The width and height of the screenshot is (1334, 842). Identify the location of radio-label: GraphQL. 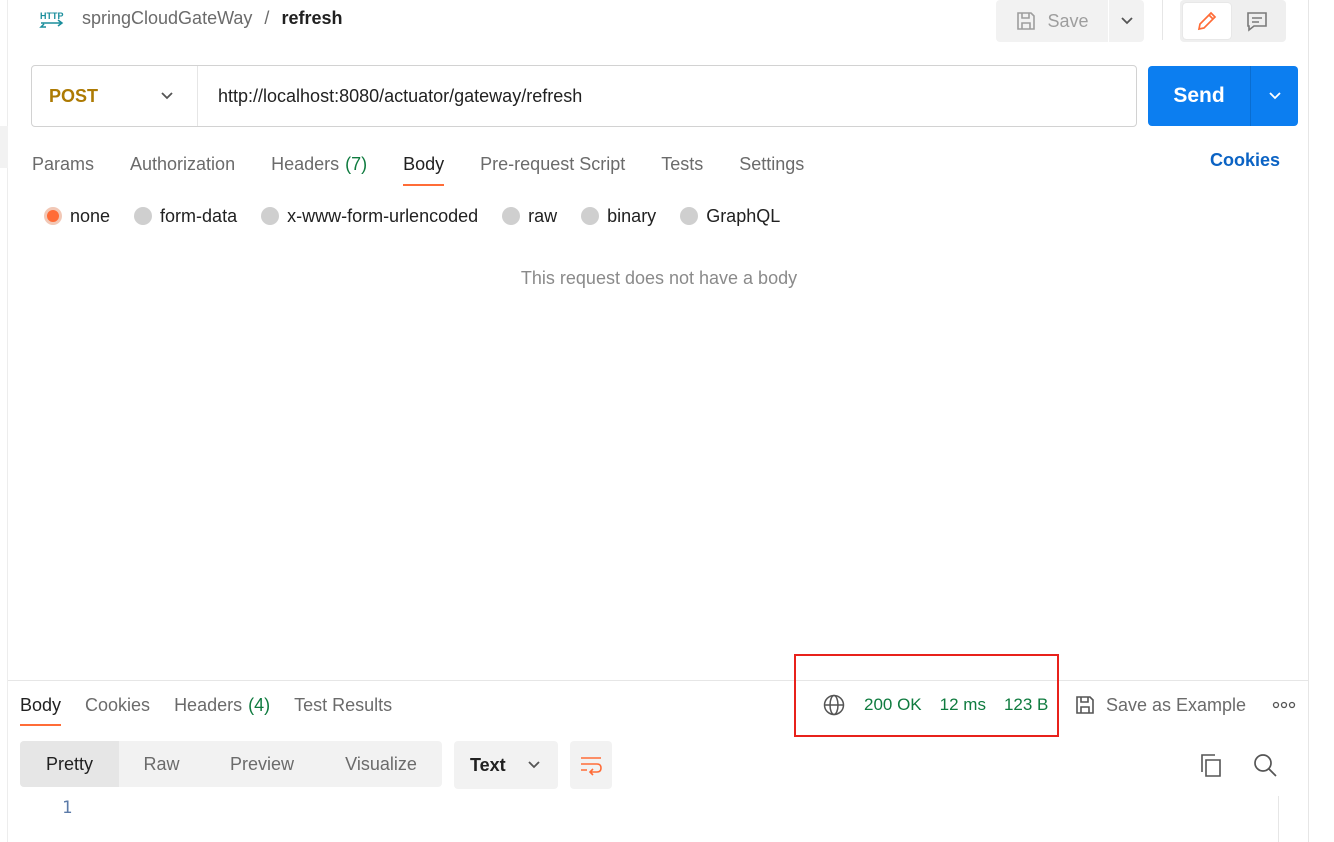
(743, 215).